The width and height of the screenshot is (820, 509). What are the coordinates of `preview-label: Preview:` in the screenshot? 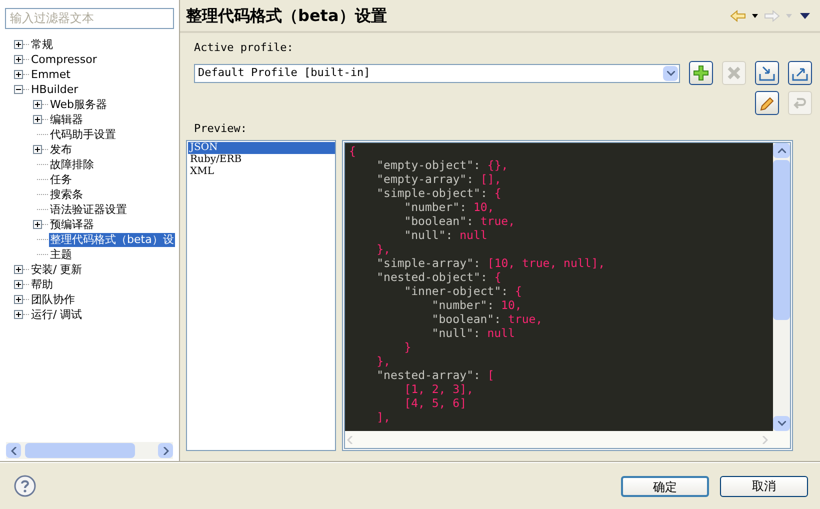 It's located at (221, 129).